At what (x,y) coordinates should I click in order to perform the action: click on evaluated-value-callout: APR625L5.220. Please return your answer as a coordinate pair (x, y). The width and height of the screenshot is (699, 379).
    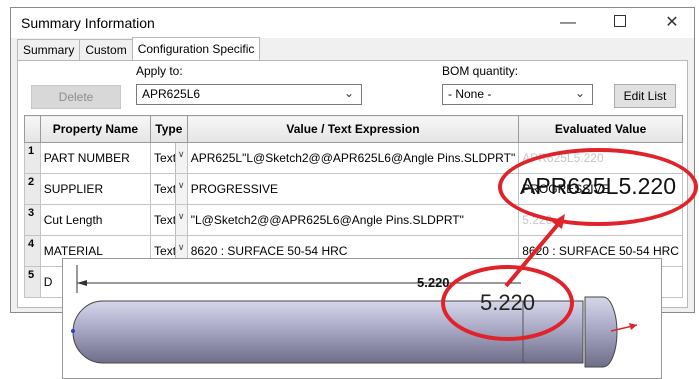
    Looking at the image, I should click on (598, 187).